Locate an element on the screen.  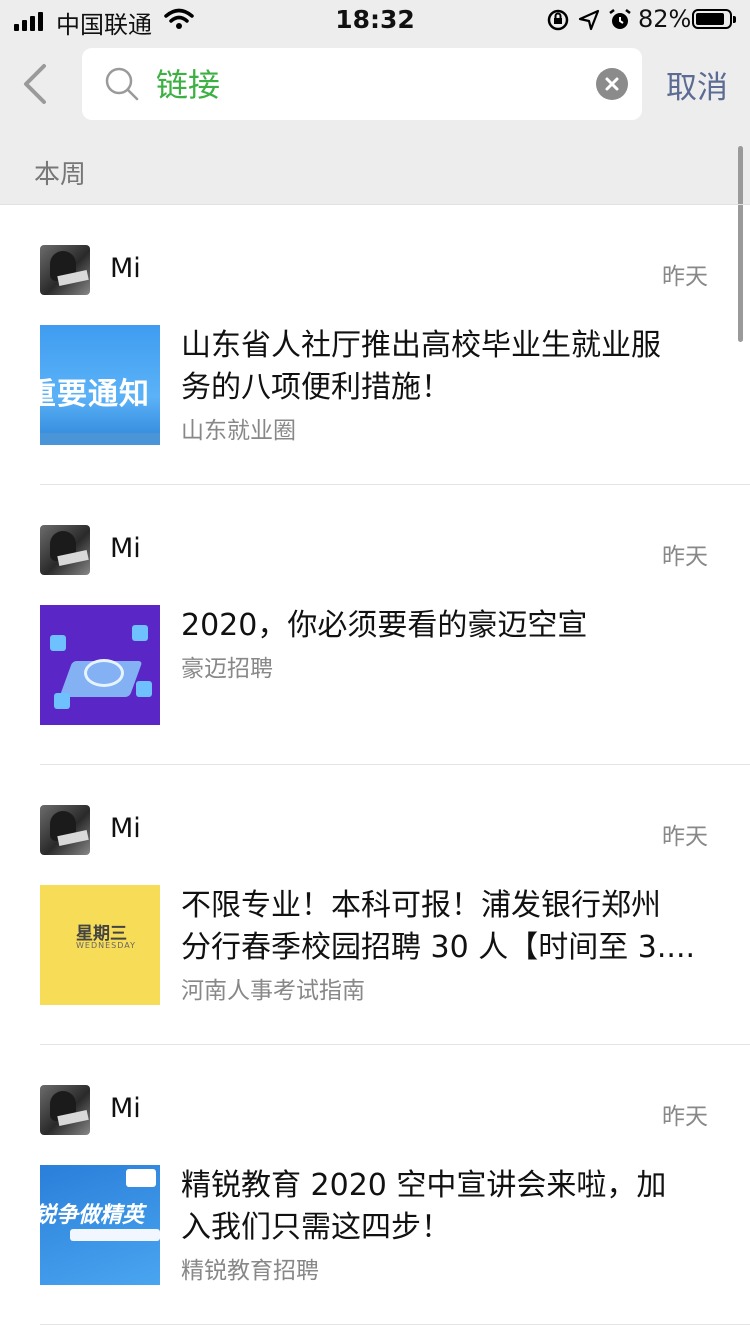
rotation-lock-icon is located at coordinates (558, 20).